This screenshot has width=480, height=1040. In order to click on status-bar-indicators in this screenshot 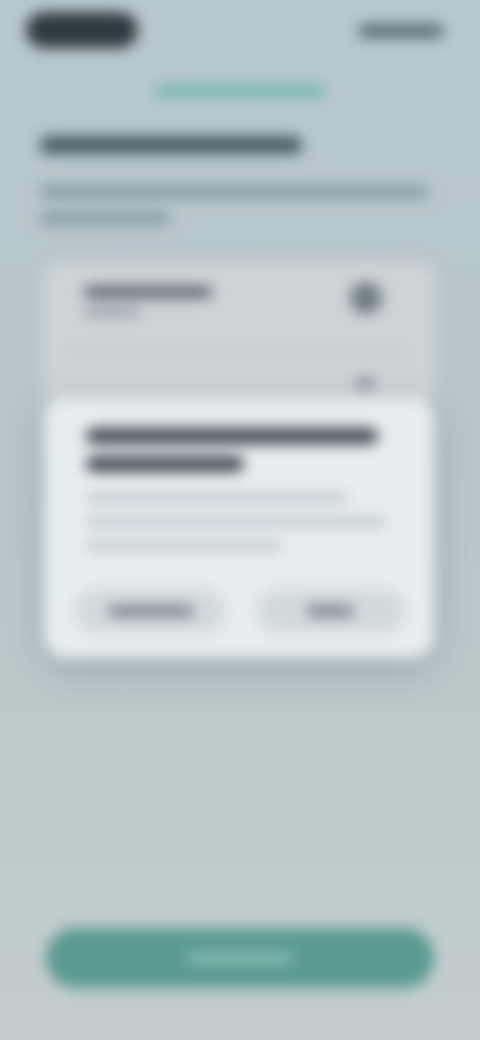, I will do `click(401, 31)`.